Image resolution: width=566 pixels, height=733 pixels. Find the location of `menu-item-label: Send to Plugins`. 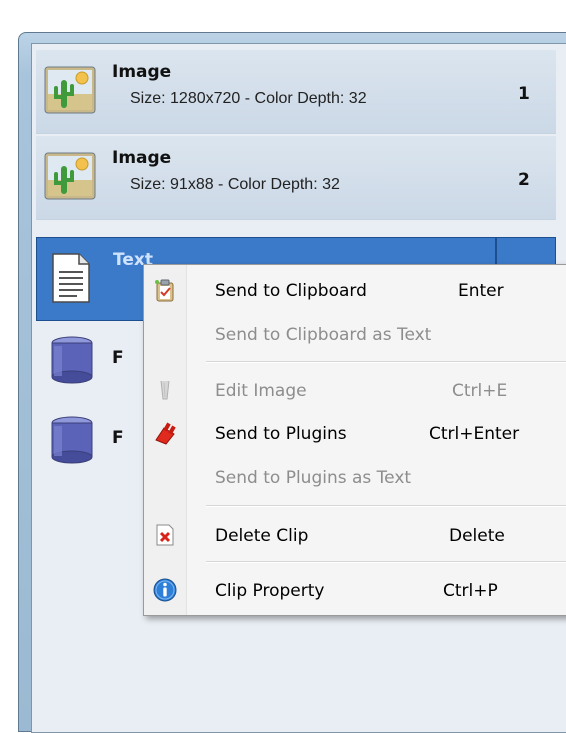

menu-item-label: Send to Plugins is located at coordinates (281, 434).